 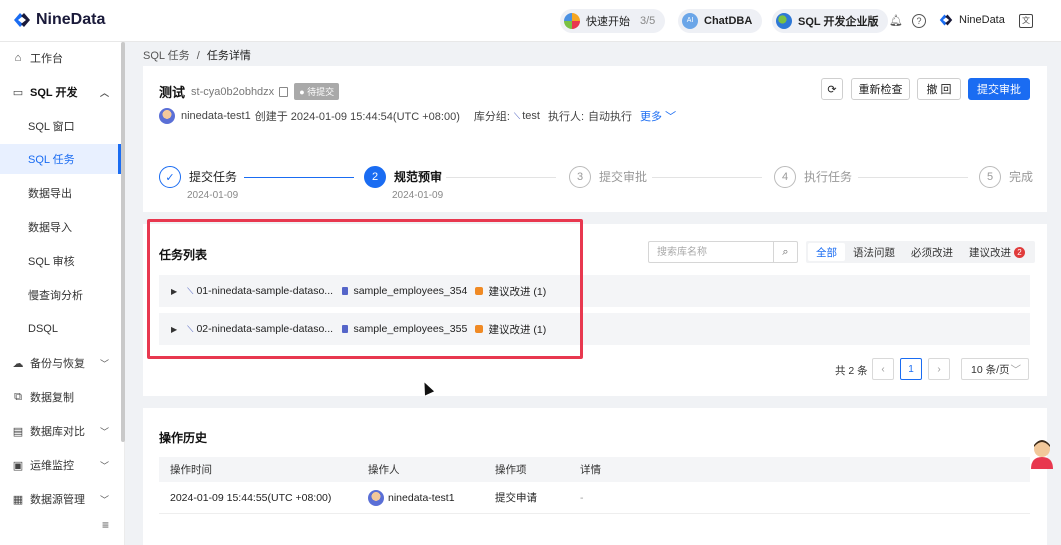 I want to click on help-icon: ?, so click(x=919, y=21).